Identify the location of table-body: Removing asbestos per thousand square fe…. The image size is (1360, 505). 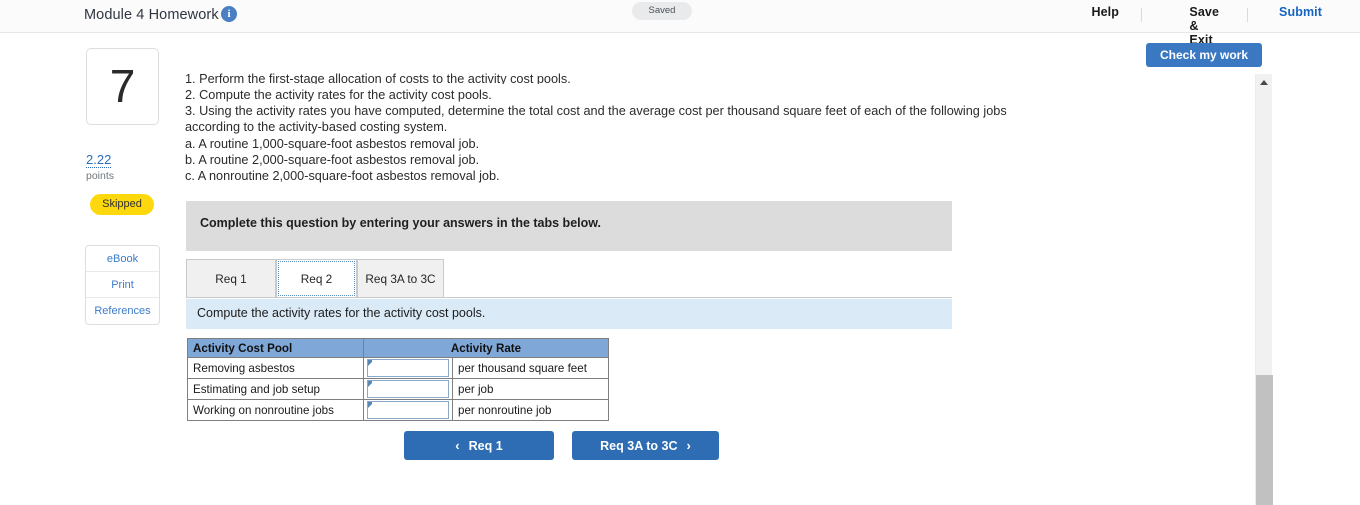
(398, 389).